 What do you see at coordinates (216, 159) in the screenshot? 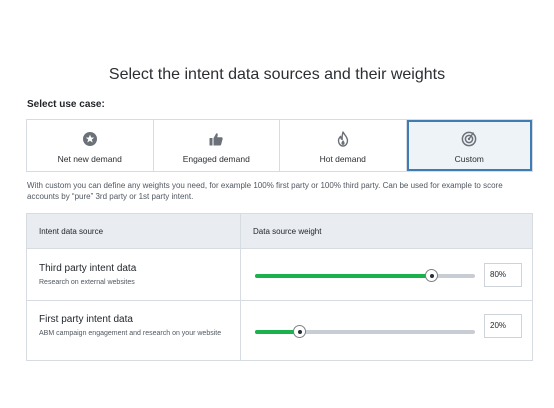
I see `use-case-label-text: Engaged demand` at bounding box center [216, 159].